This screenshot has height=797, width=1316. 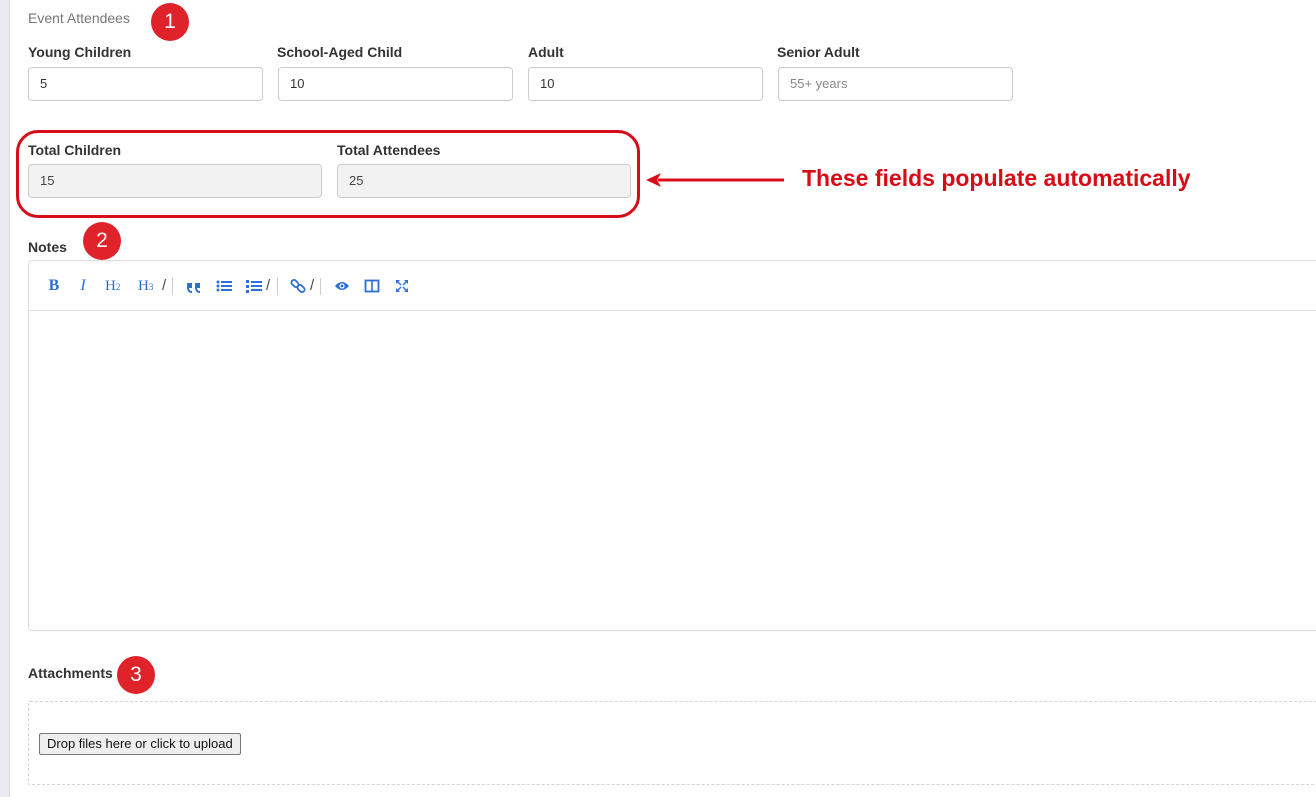 I want to click on school-aged-child-label: School-Aged Child, so click(x=340, y=52).